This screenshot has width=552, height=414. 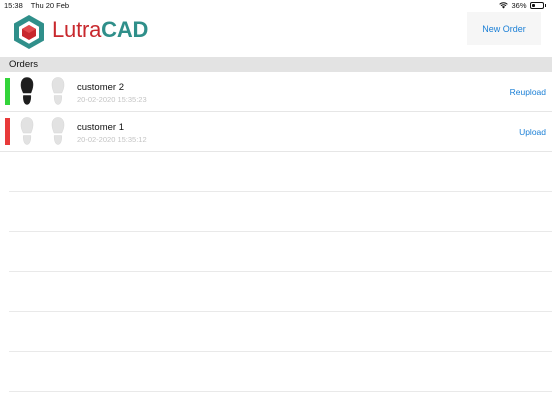 I want to click on status-left: 15:38 Thu 20 Feb, so click(x=39, y=5).